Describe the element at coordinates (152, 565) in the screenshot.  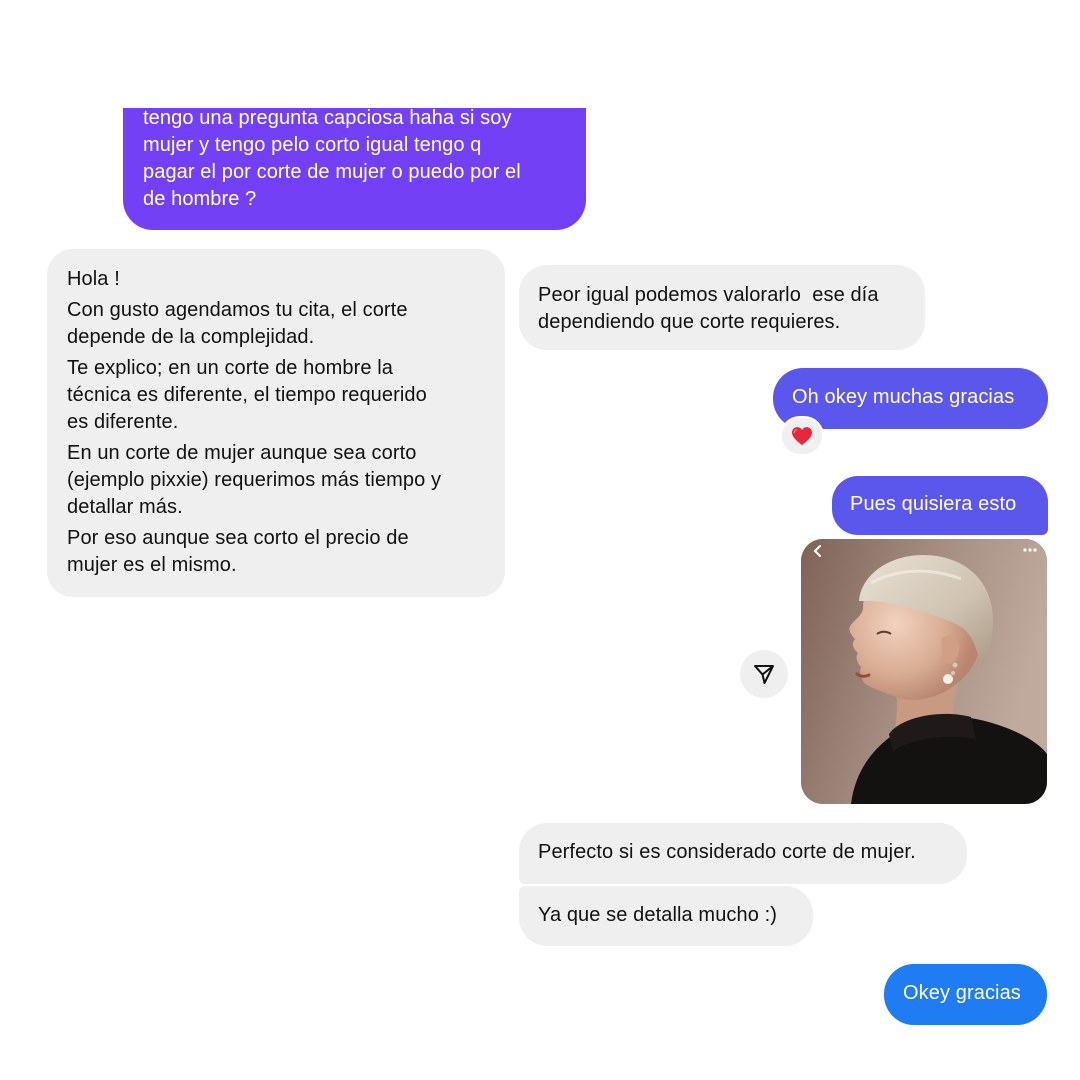
I see `message-line: mujer es el mismo.` at that location.